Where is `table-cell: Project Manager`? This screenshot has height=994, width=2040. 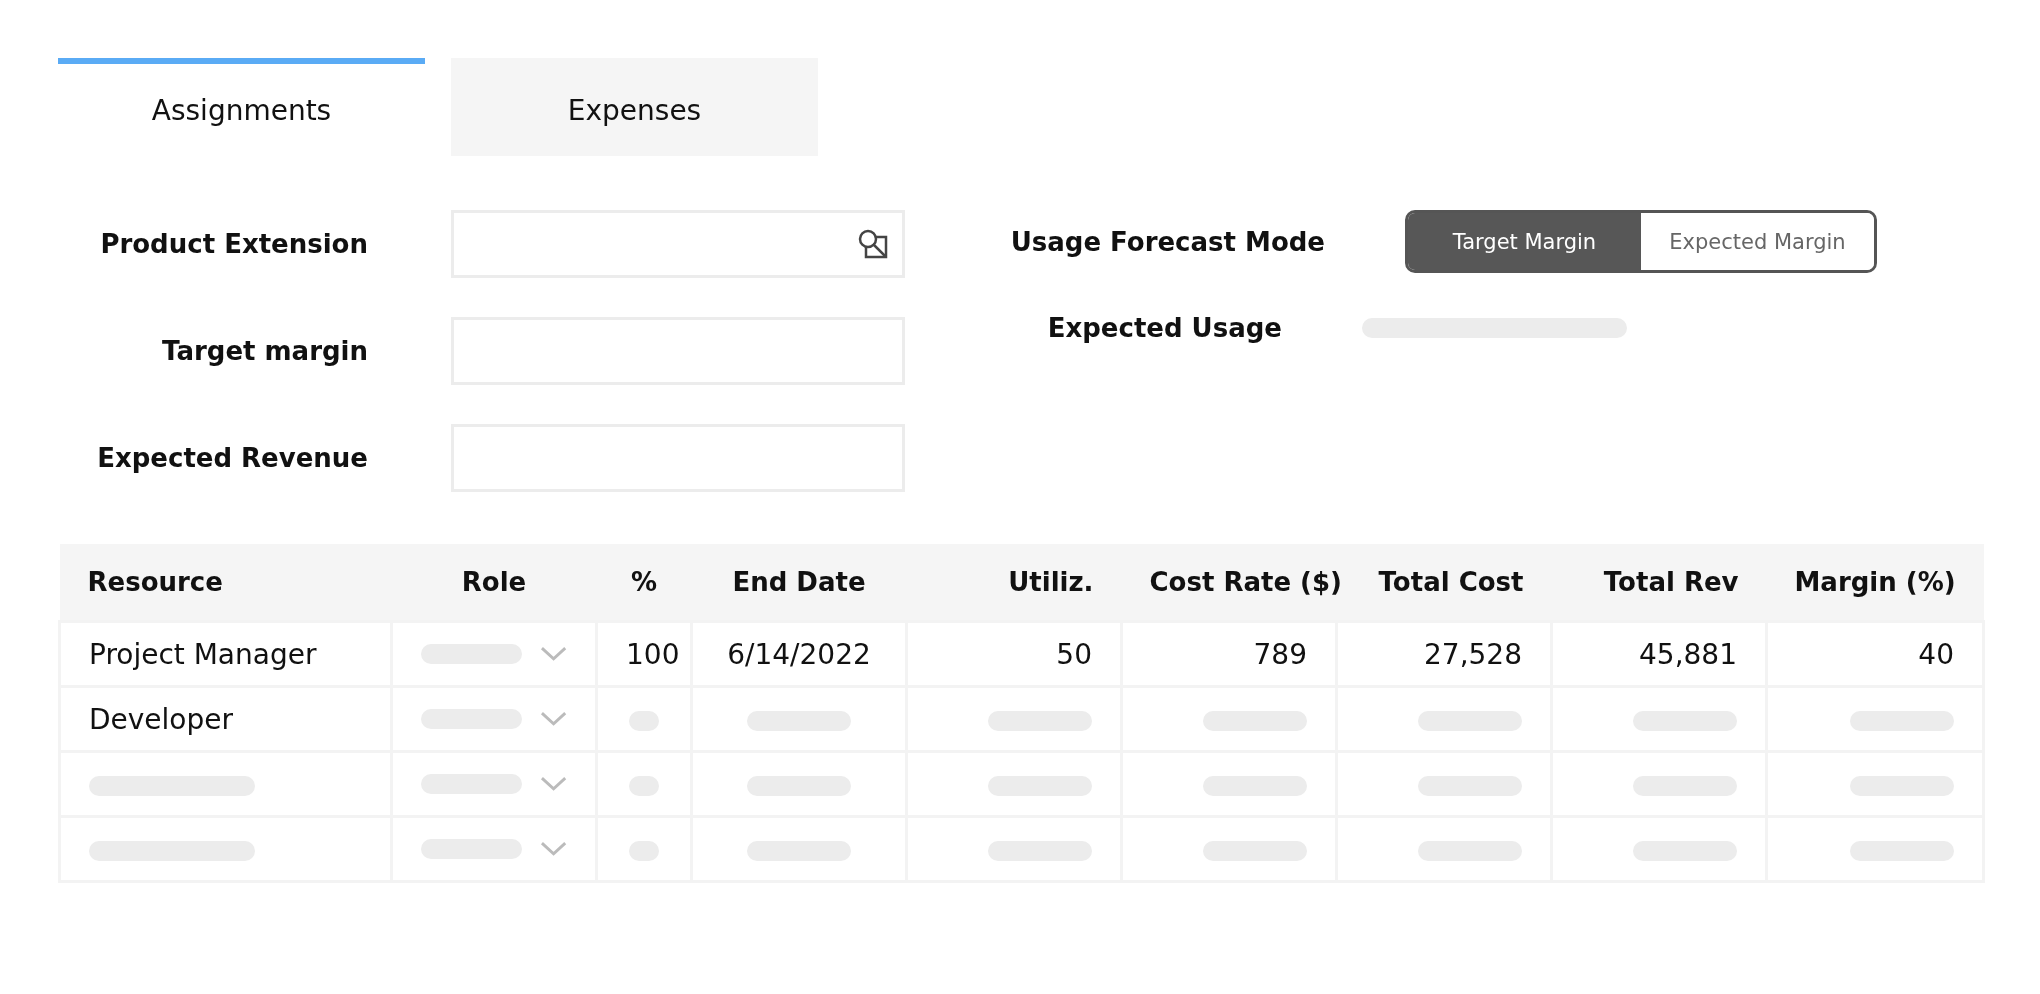 table-cell: Project Manager is located at coordinates (203, 654).